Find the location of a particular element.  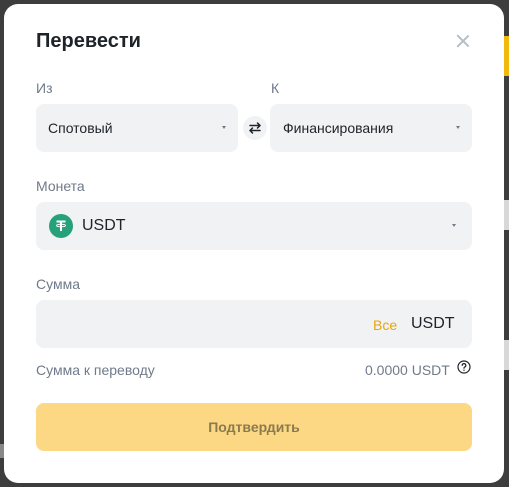

amount-label: Сумма is located at coordinates (58, 284).